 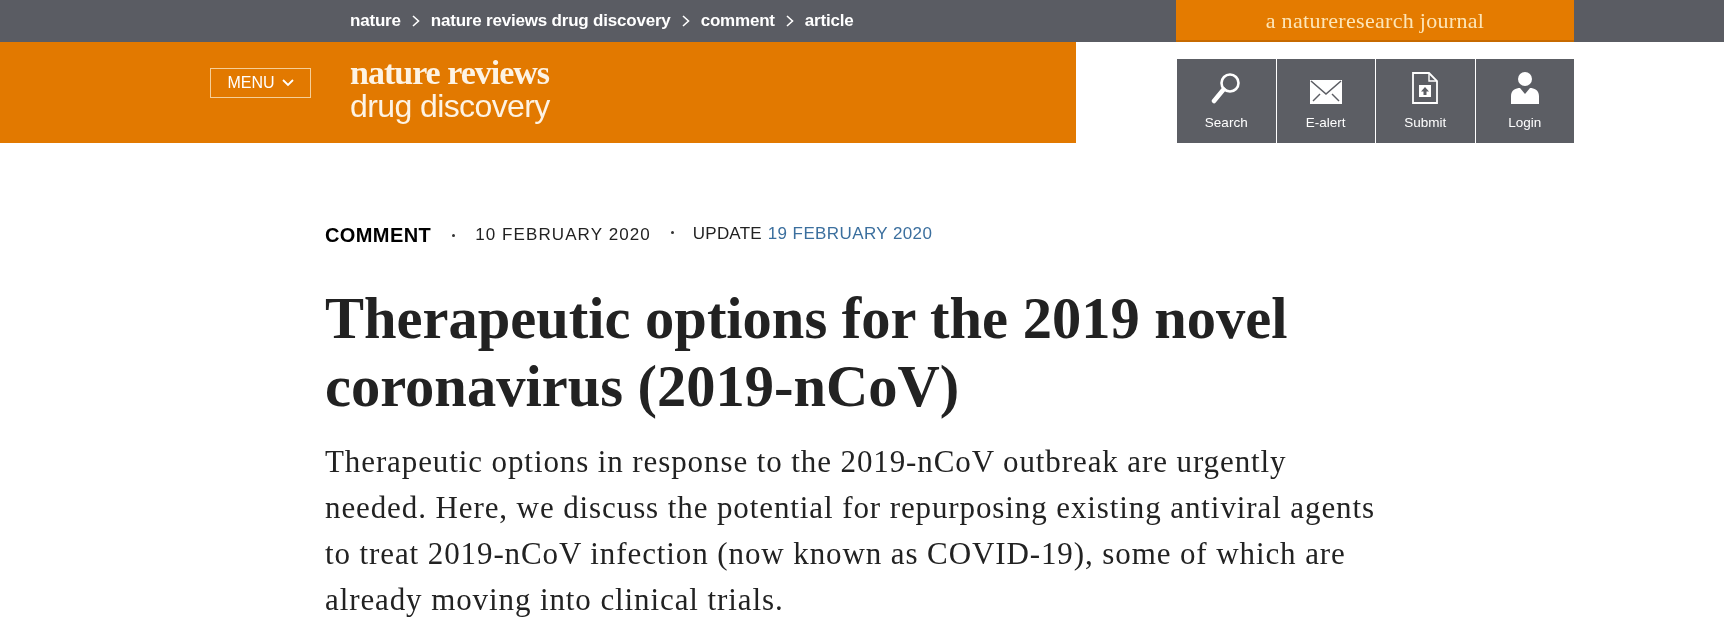 What do you see at coordinates (1325, 91) in the screenshot?
I see `envelope-icon` at bounding box center [1325, 91].